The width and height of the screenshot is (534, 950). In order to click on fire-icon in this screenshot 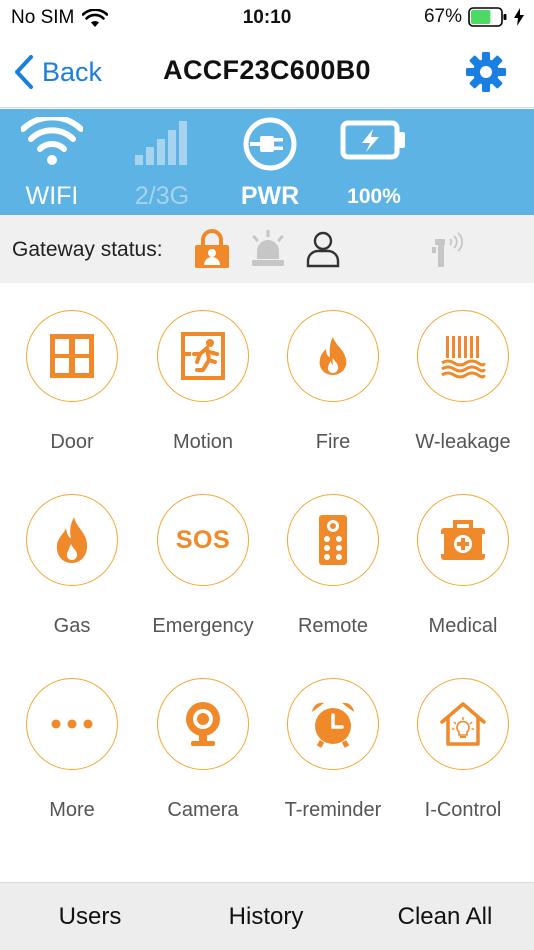, I will do `click(333, 356)`.